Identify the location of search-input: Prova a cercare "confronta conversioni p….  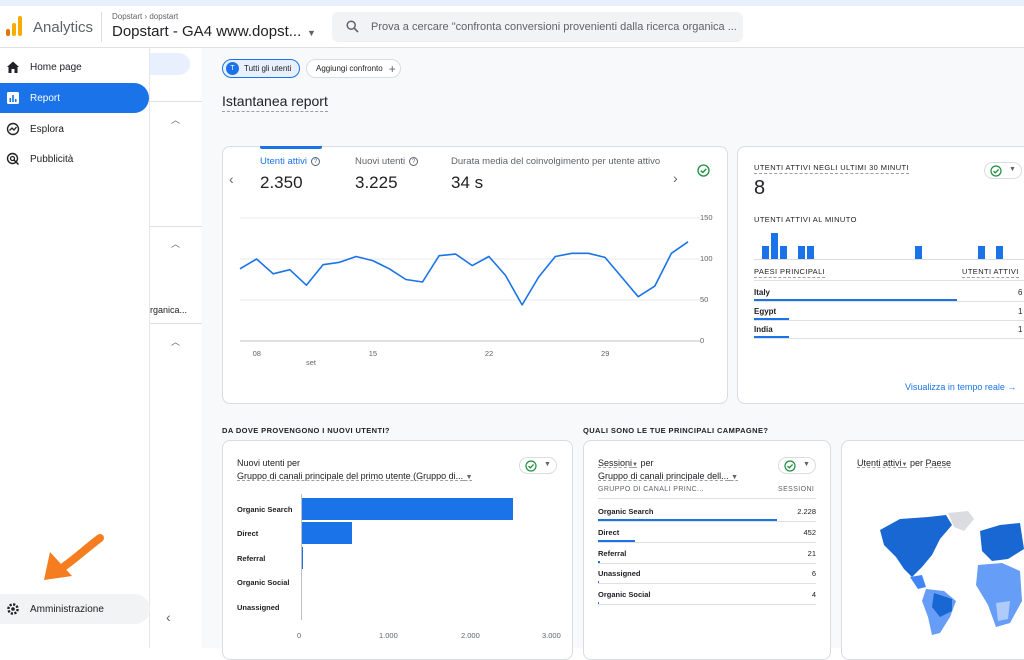
(537, 27).